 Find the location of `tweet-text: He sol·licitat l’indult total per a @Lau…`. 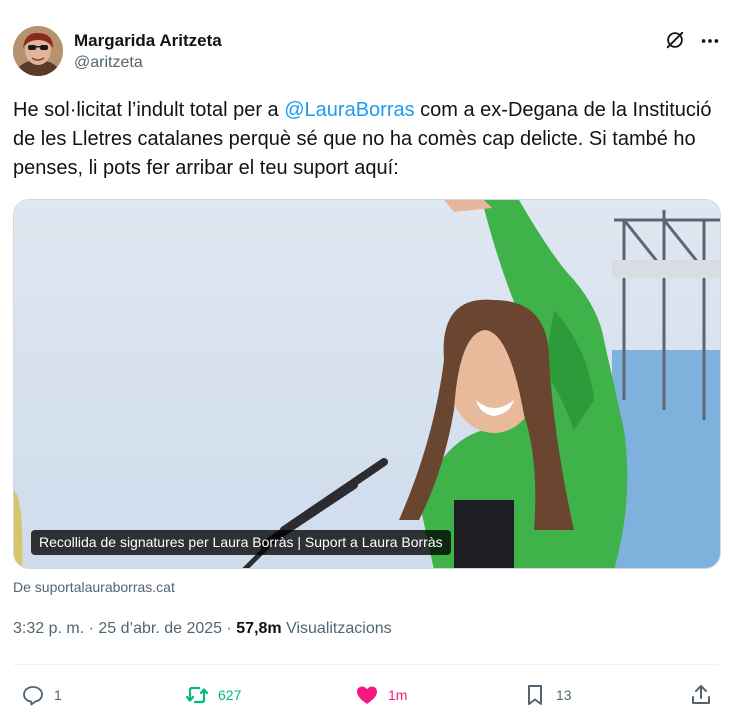

tweet-text: He sol·licitat l’indult total per a @Lau… is located at coordinates (372, 139).